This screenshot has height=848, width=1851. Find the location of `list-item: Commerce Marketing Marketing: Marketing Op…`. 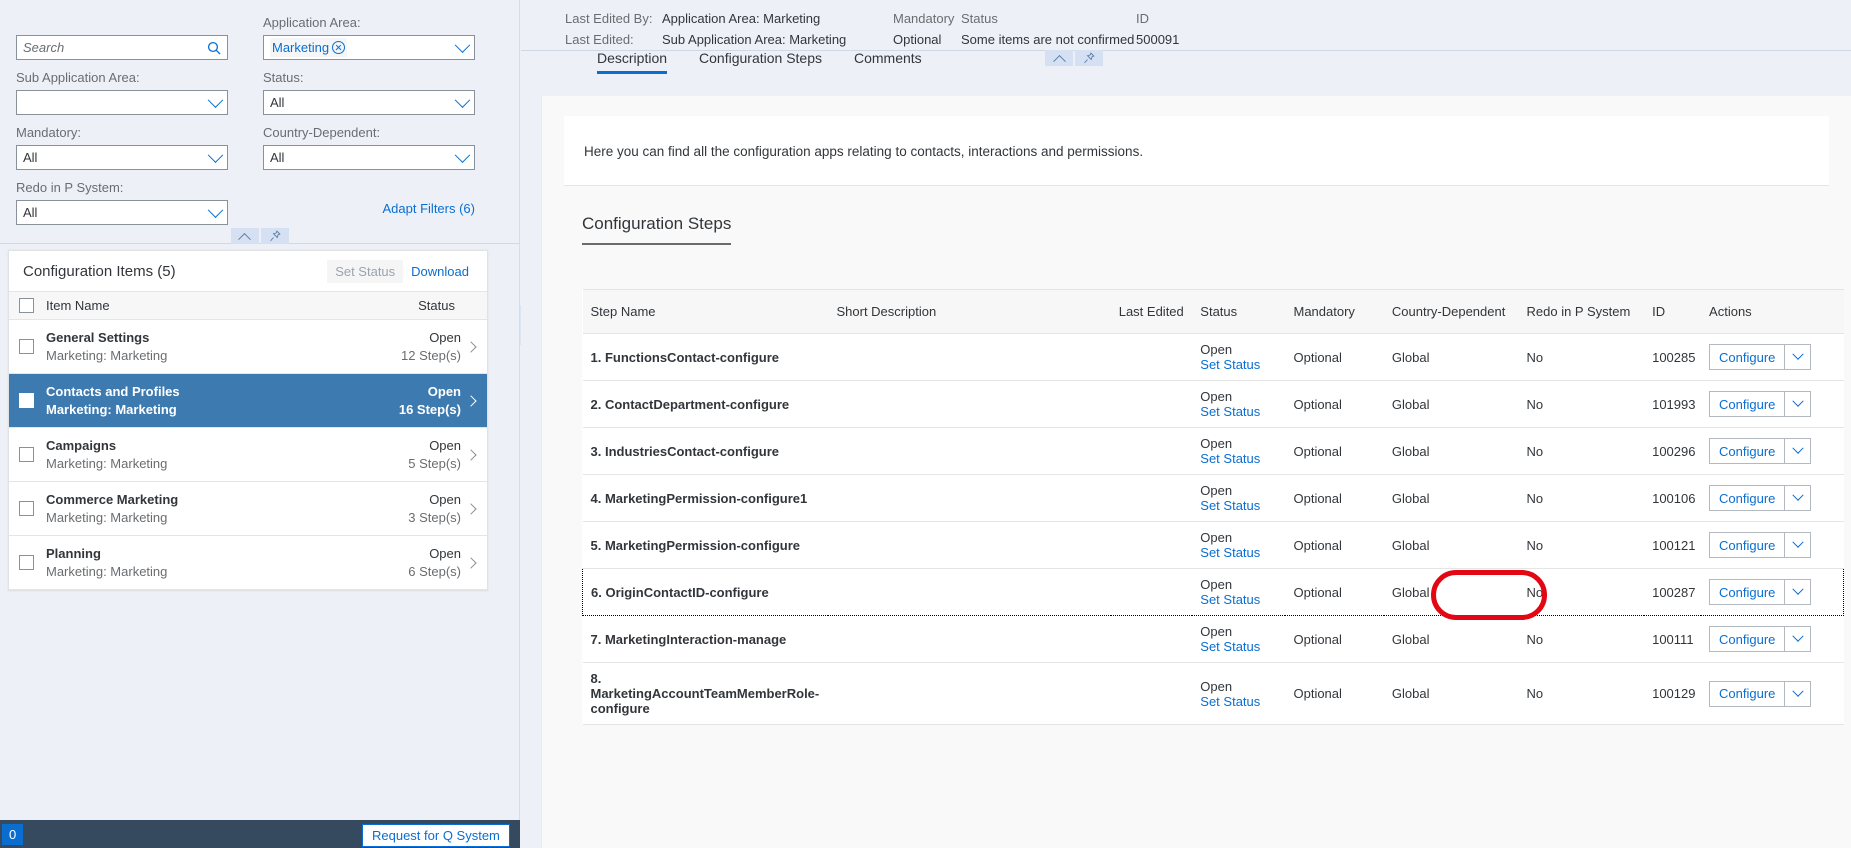

list-item: Commerce Marketing Marketing: Marketing Op… is located at coordinates (248, 509).